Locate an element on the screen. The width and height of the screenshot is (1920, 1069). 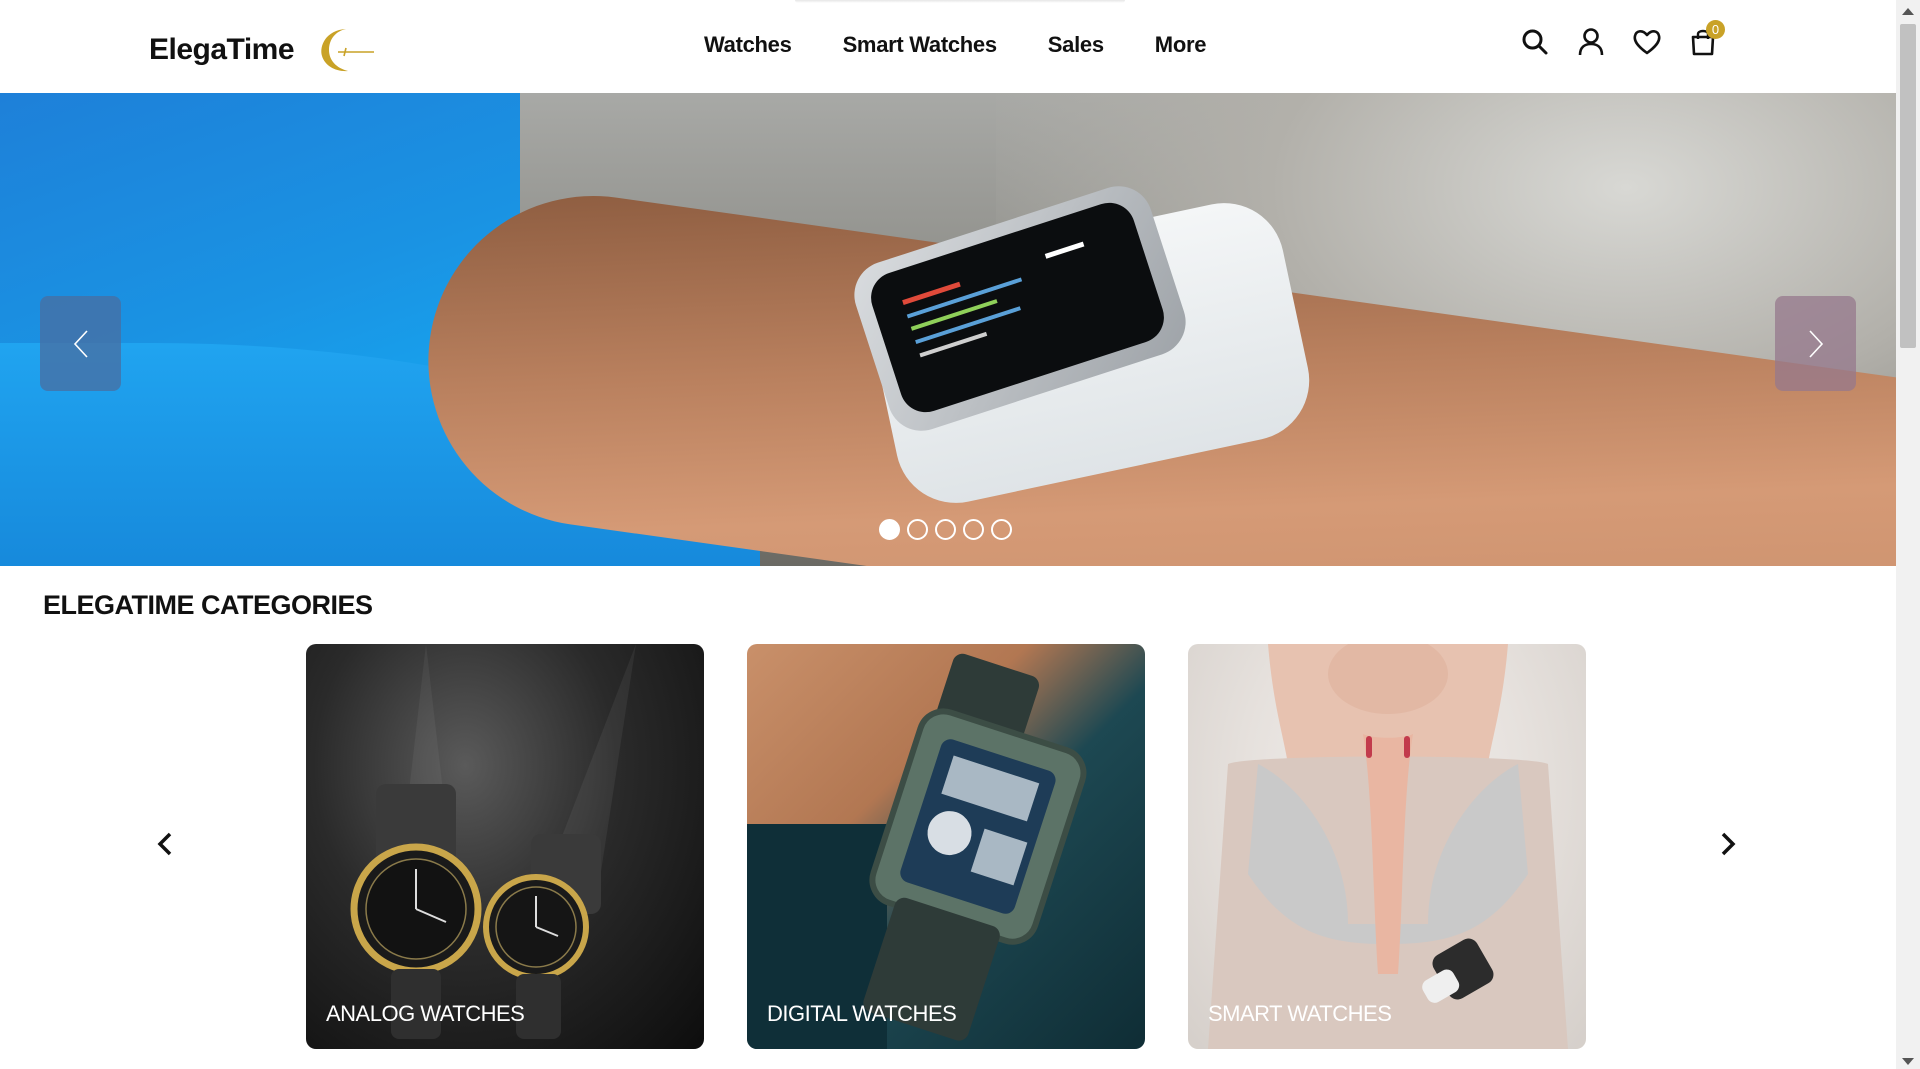
category-card-digital: DIGITAL WATCHES is located at coordinates (946, 846).